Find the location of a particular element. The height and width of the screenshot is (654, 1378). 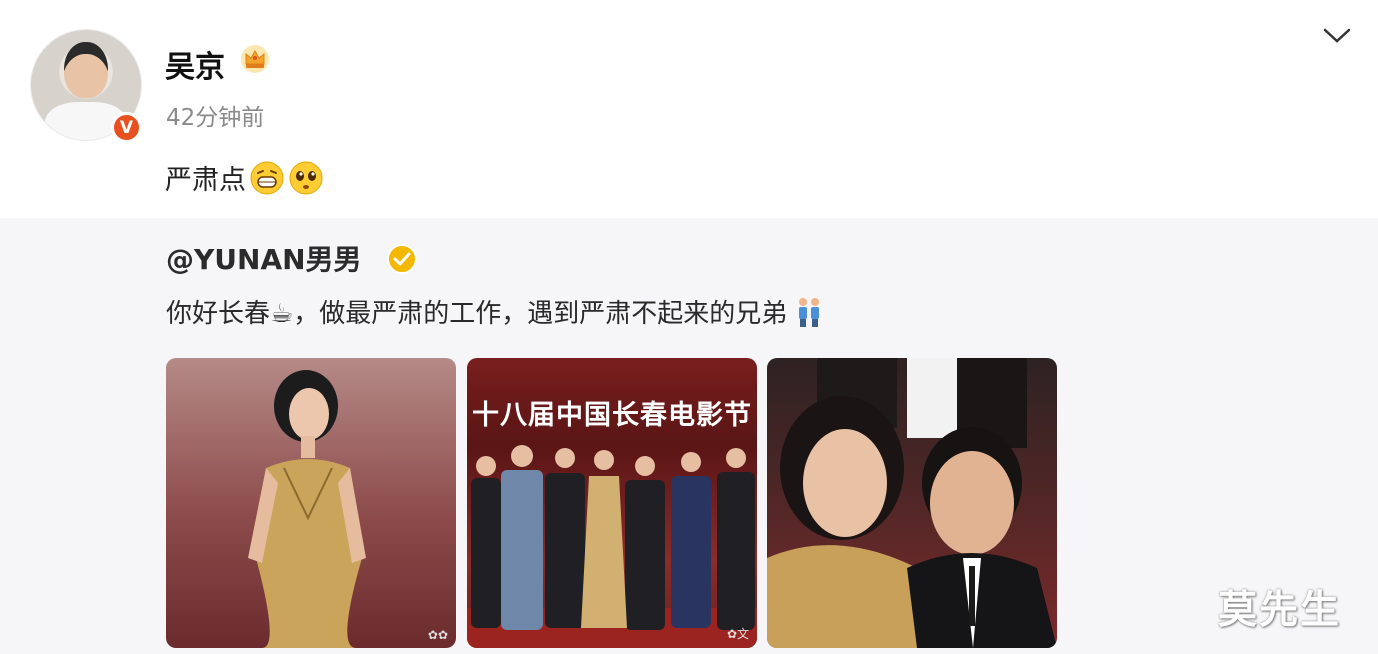

avatar-face is located at coordinates (86, 70).